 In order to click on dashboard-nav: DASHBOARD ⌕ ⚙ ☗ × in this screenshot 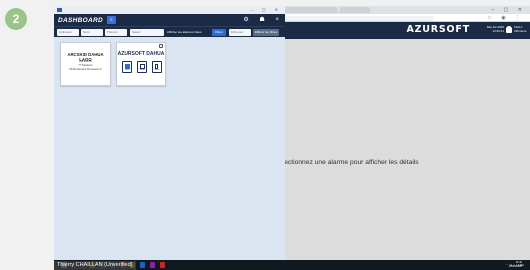, I will do `click(169, 20)`.